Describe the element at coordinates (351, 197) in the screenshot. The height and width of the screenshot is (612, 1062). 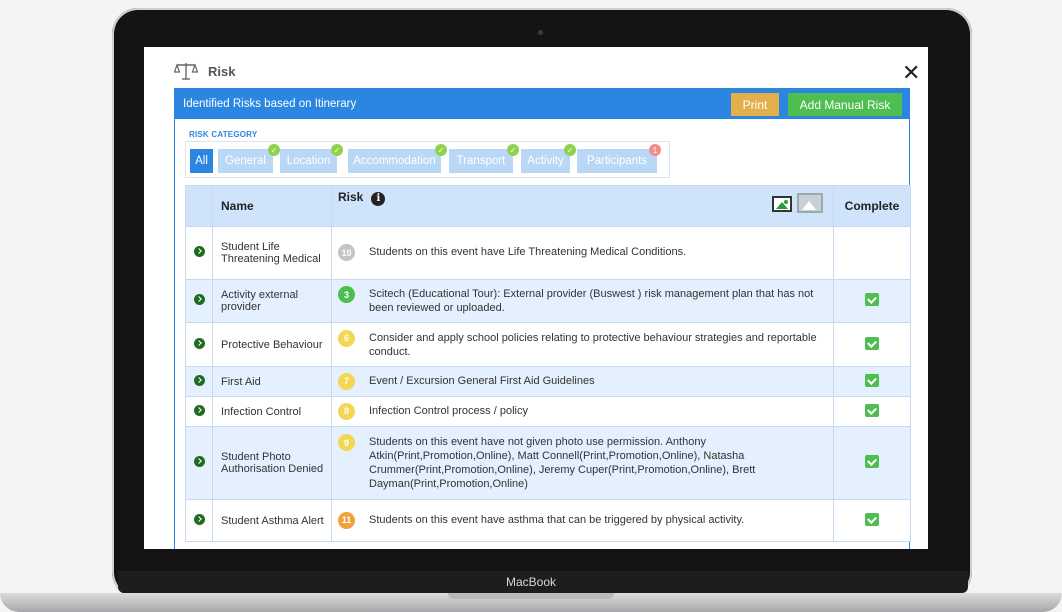
I see `risk-header-label: Risk` at that location.